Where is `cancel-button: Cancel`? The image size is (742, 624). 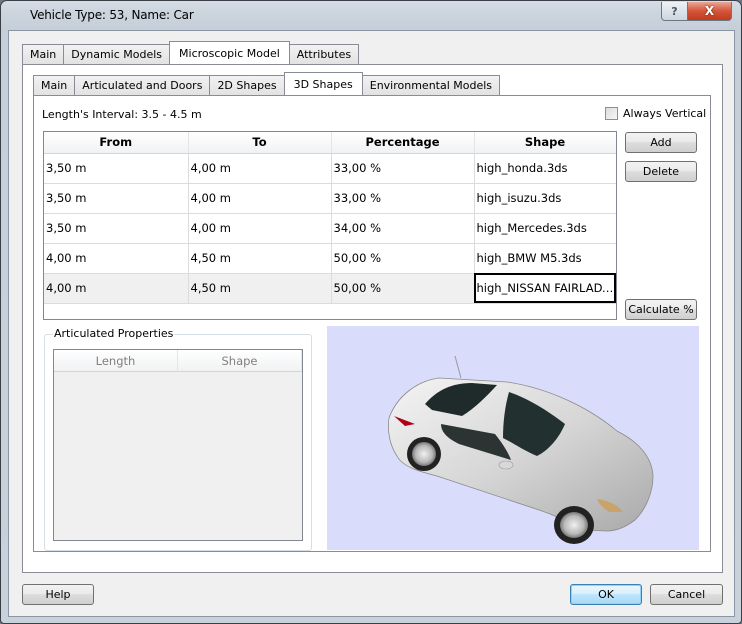 cancel-button: Cancel is located at coordinates (686, 594).